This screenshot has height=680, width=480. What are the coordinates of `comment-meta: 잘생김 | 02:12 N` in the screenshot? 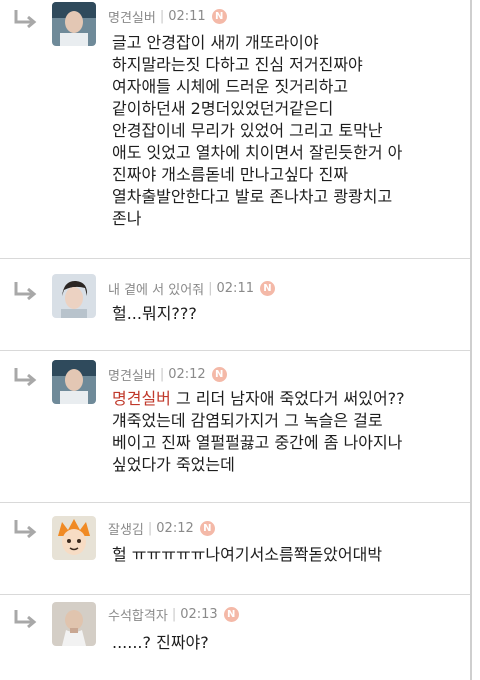 It's located at (161, 528).